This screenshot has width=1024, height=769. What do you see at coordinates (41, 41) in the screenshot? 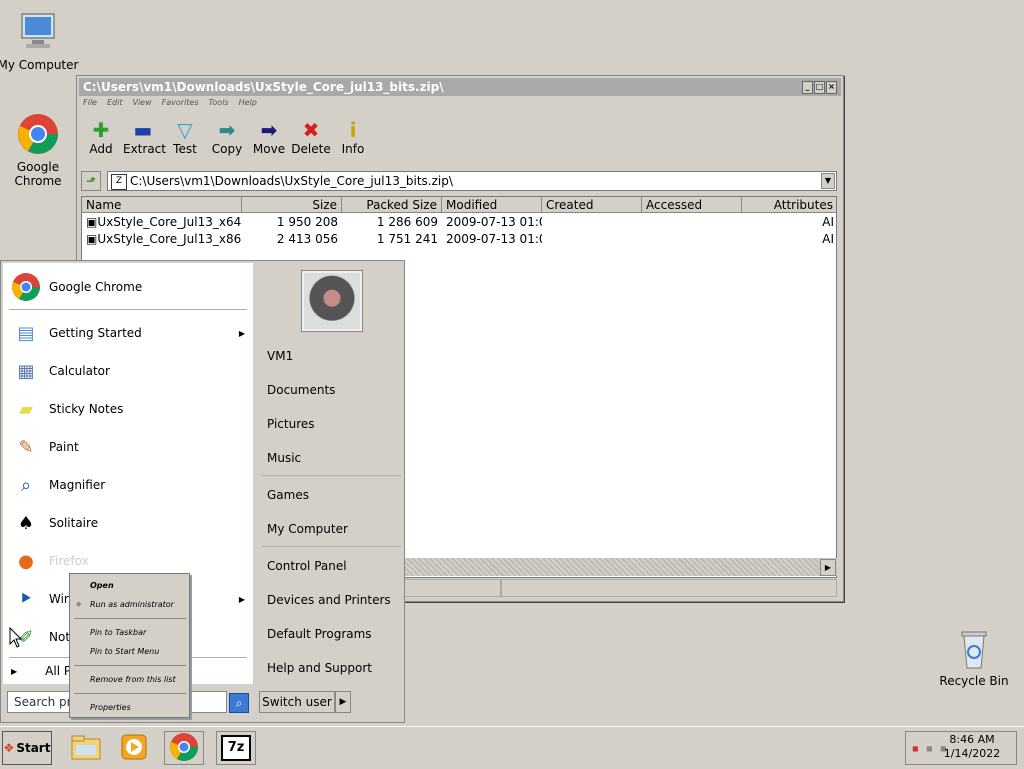
I see `desktop-icon-my-computer: My Computer` at bounding box center [41, 41].